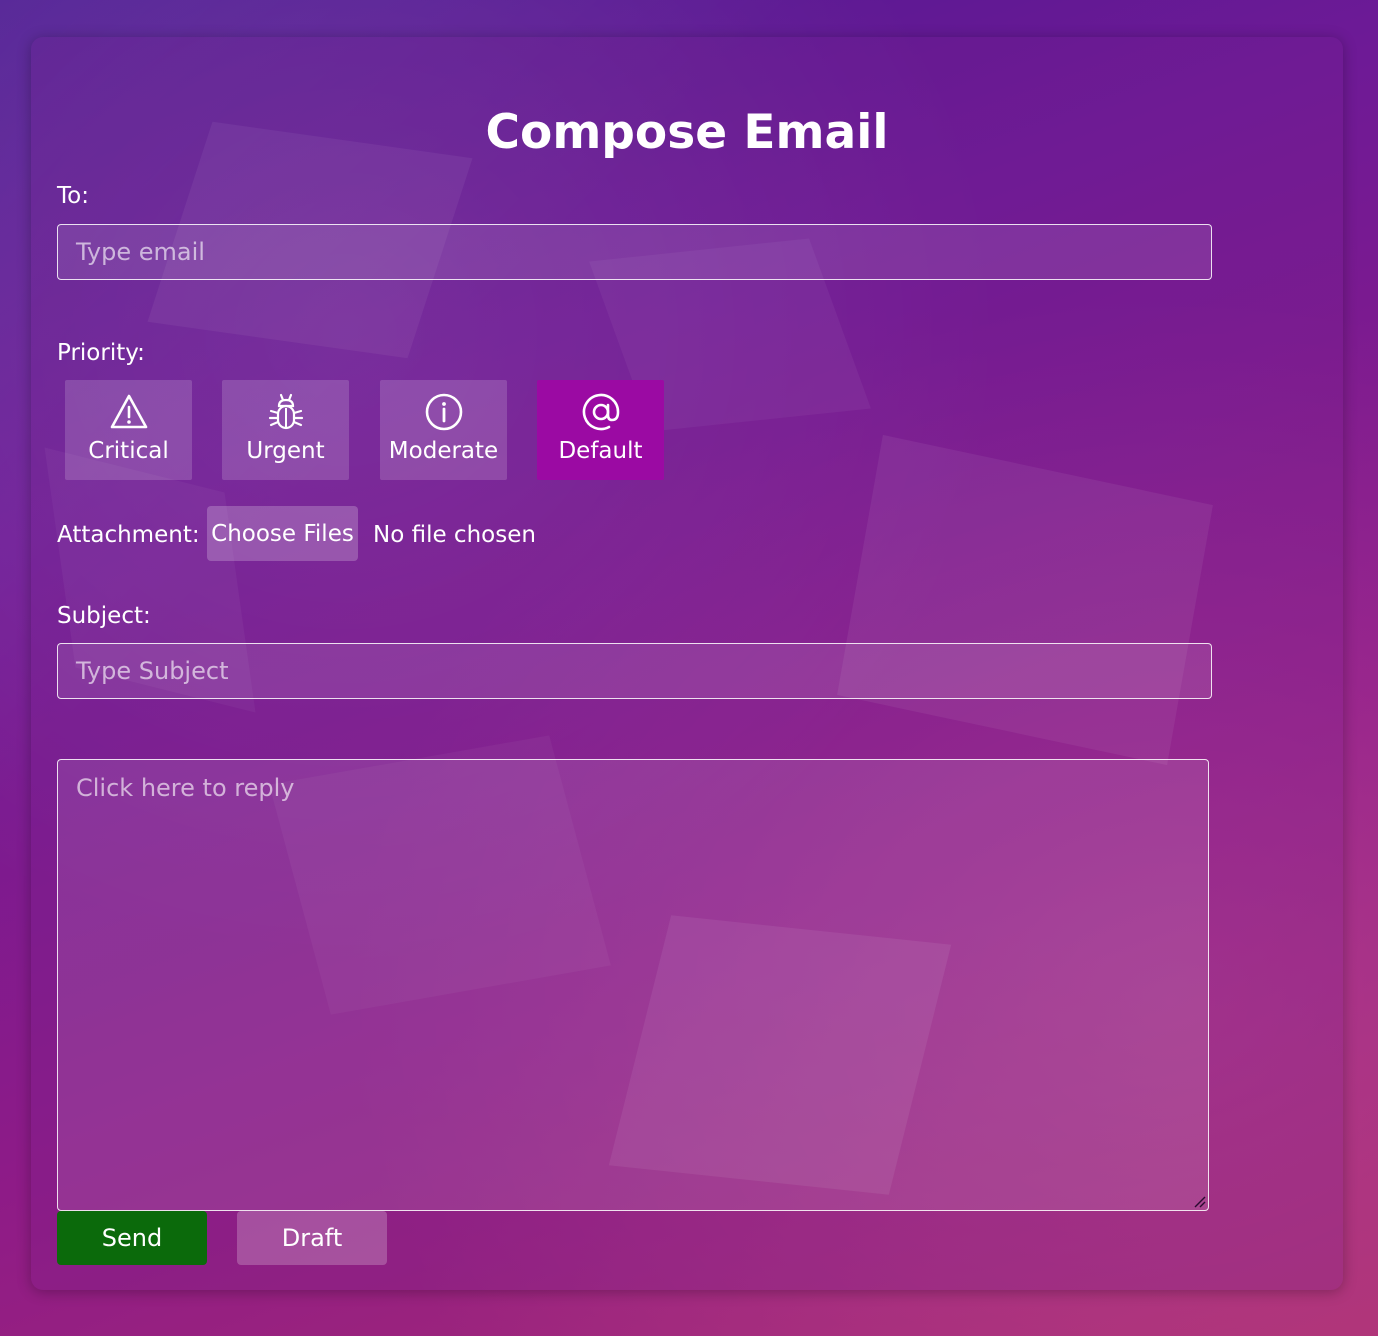 This screenshot has width=1378, height=1336. I want to click on priority-option-label: Critical, so click(128, 451).